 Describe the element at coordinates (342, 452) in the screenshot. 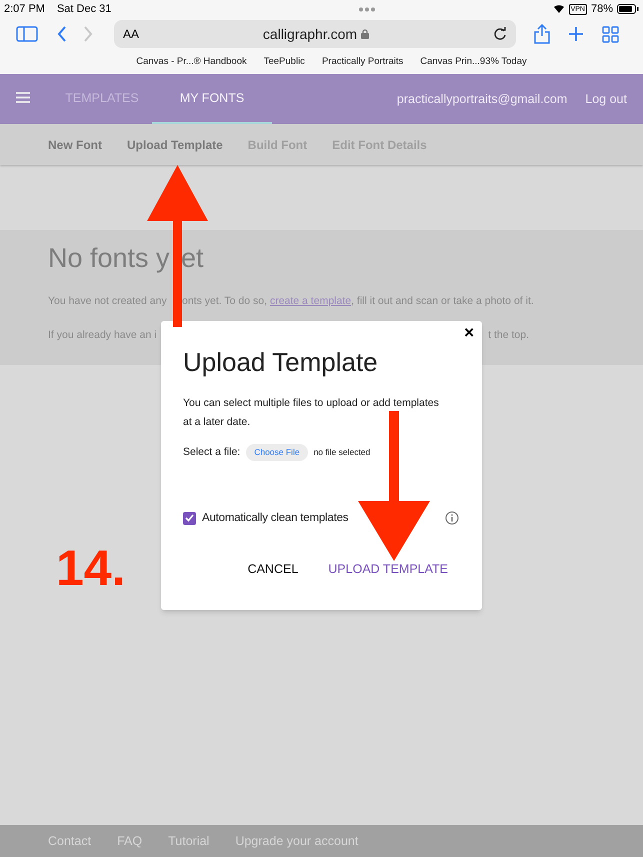

I see `file-status: no file selected` at that location.